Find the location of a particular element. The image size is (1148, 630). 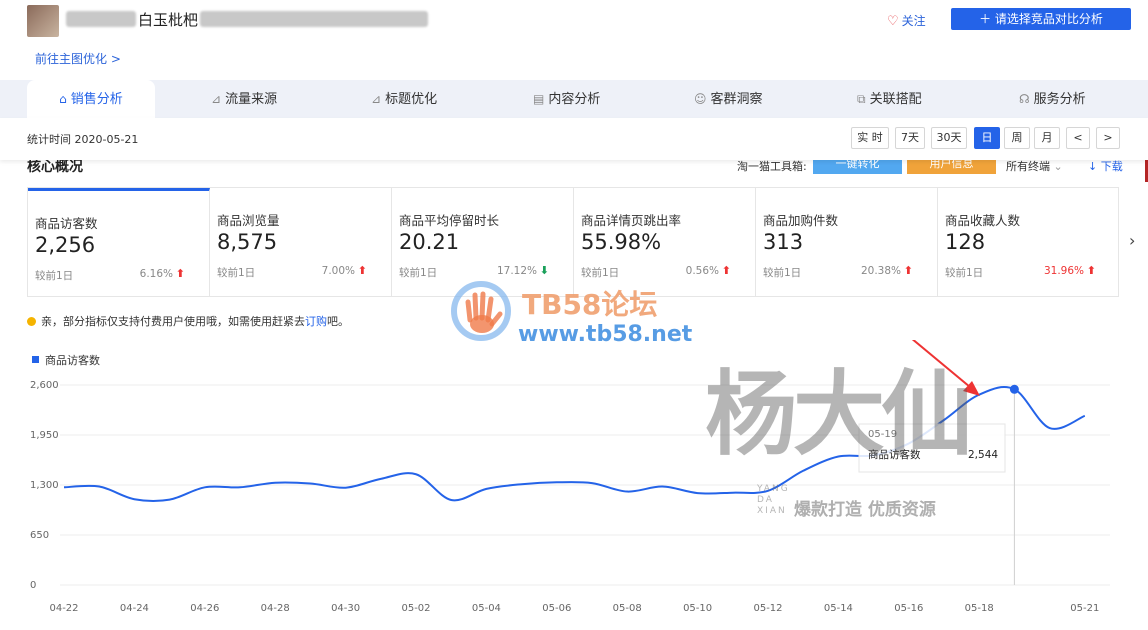

hover-point is located at coordinates (1014, 389).